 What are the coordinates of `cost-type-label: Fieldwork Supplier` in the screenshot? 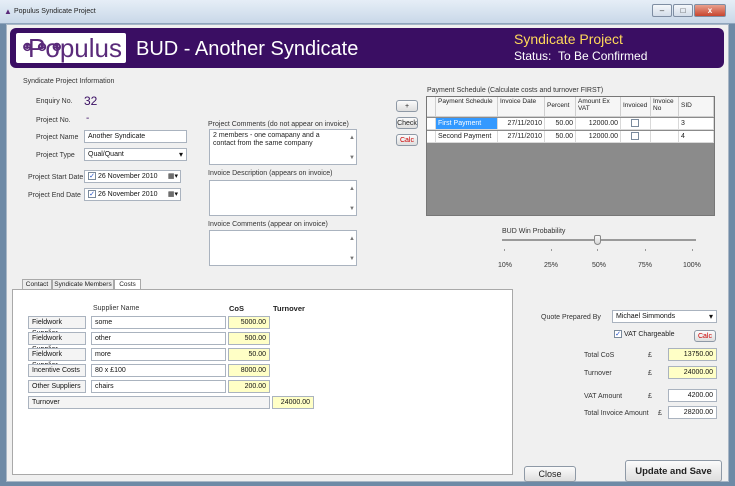 It's located at (57, 342).